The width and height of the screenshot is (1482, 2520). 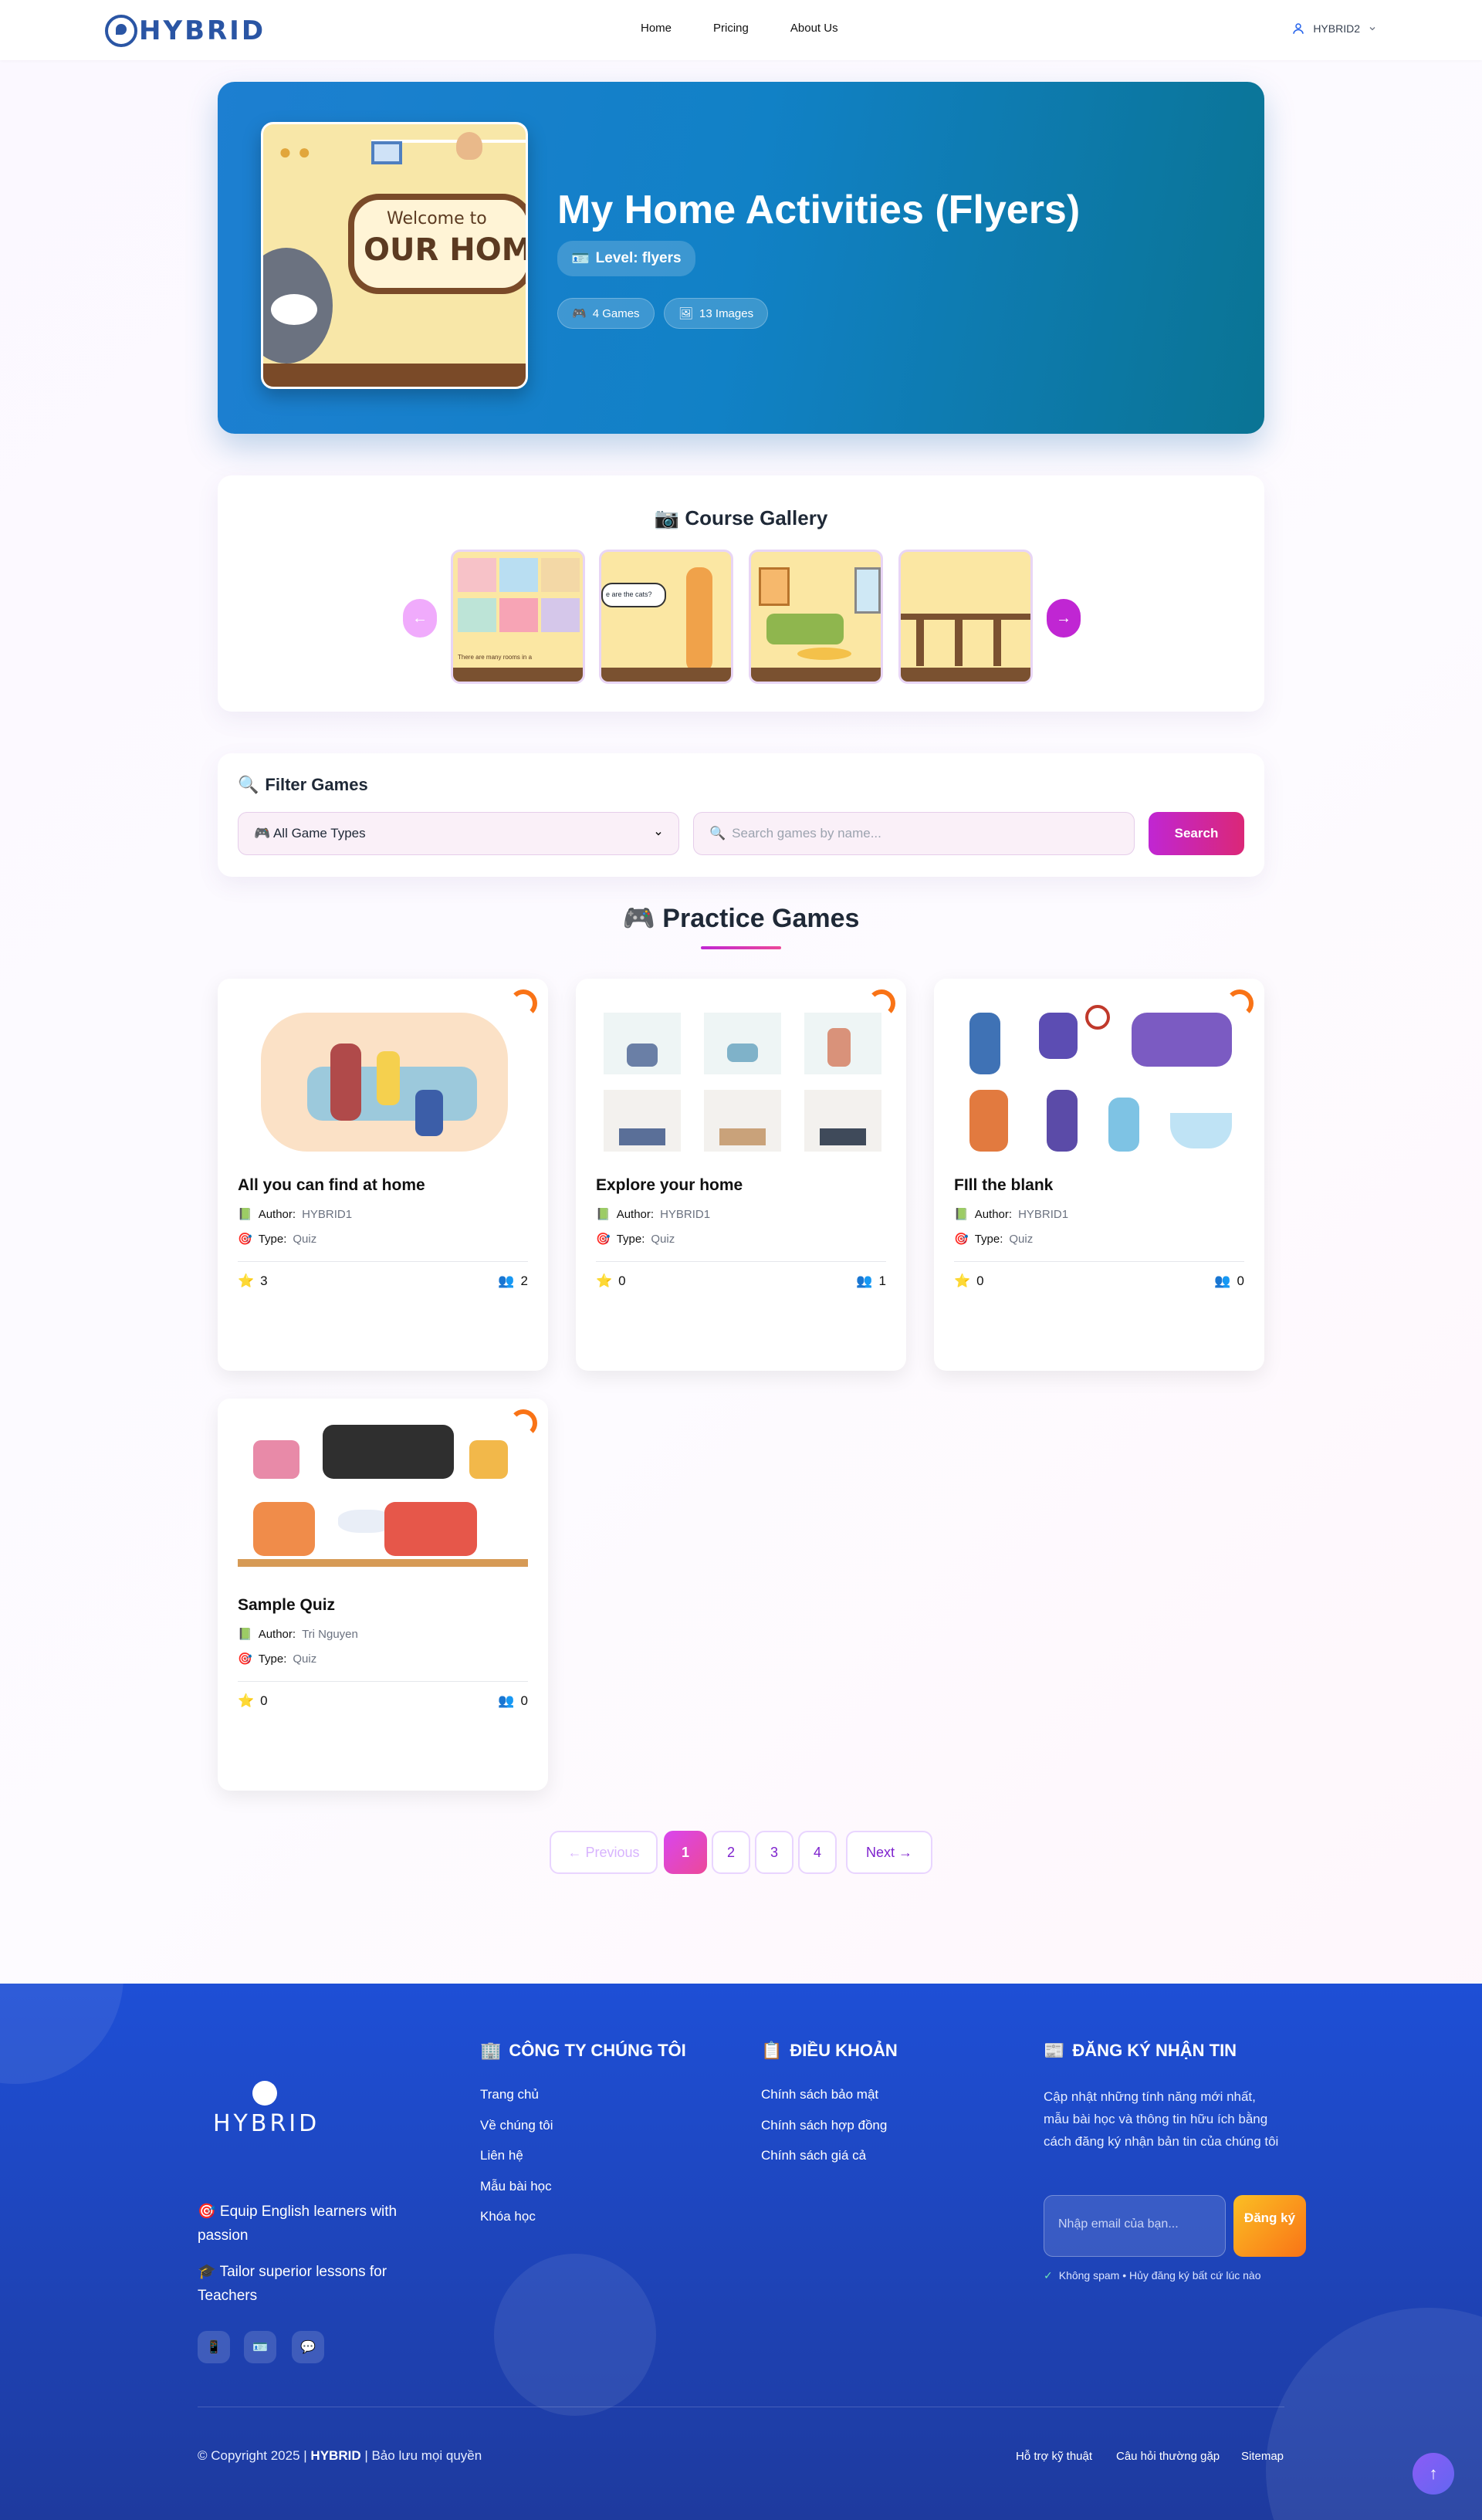 What do you see at coordinates (458, 834) in the screenshot?
I see `game-type-select: 🎮 All Game Types` at bounding box center [458, 834].